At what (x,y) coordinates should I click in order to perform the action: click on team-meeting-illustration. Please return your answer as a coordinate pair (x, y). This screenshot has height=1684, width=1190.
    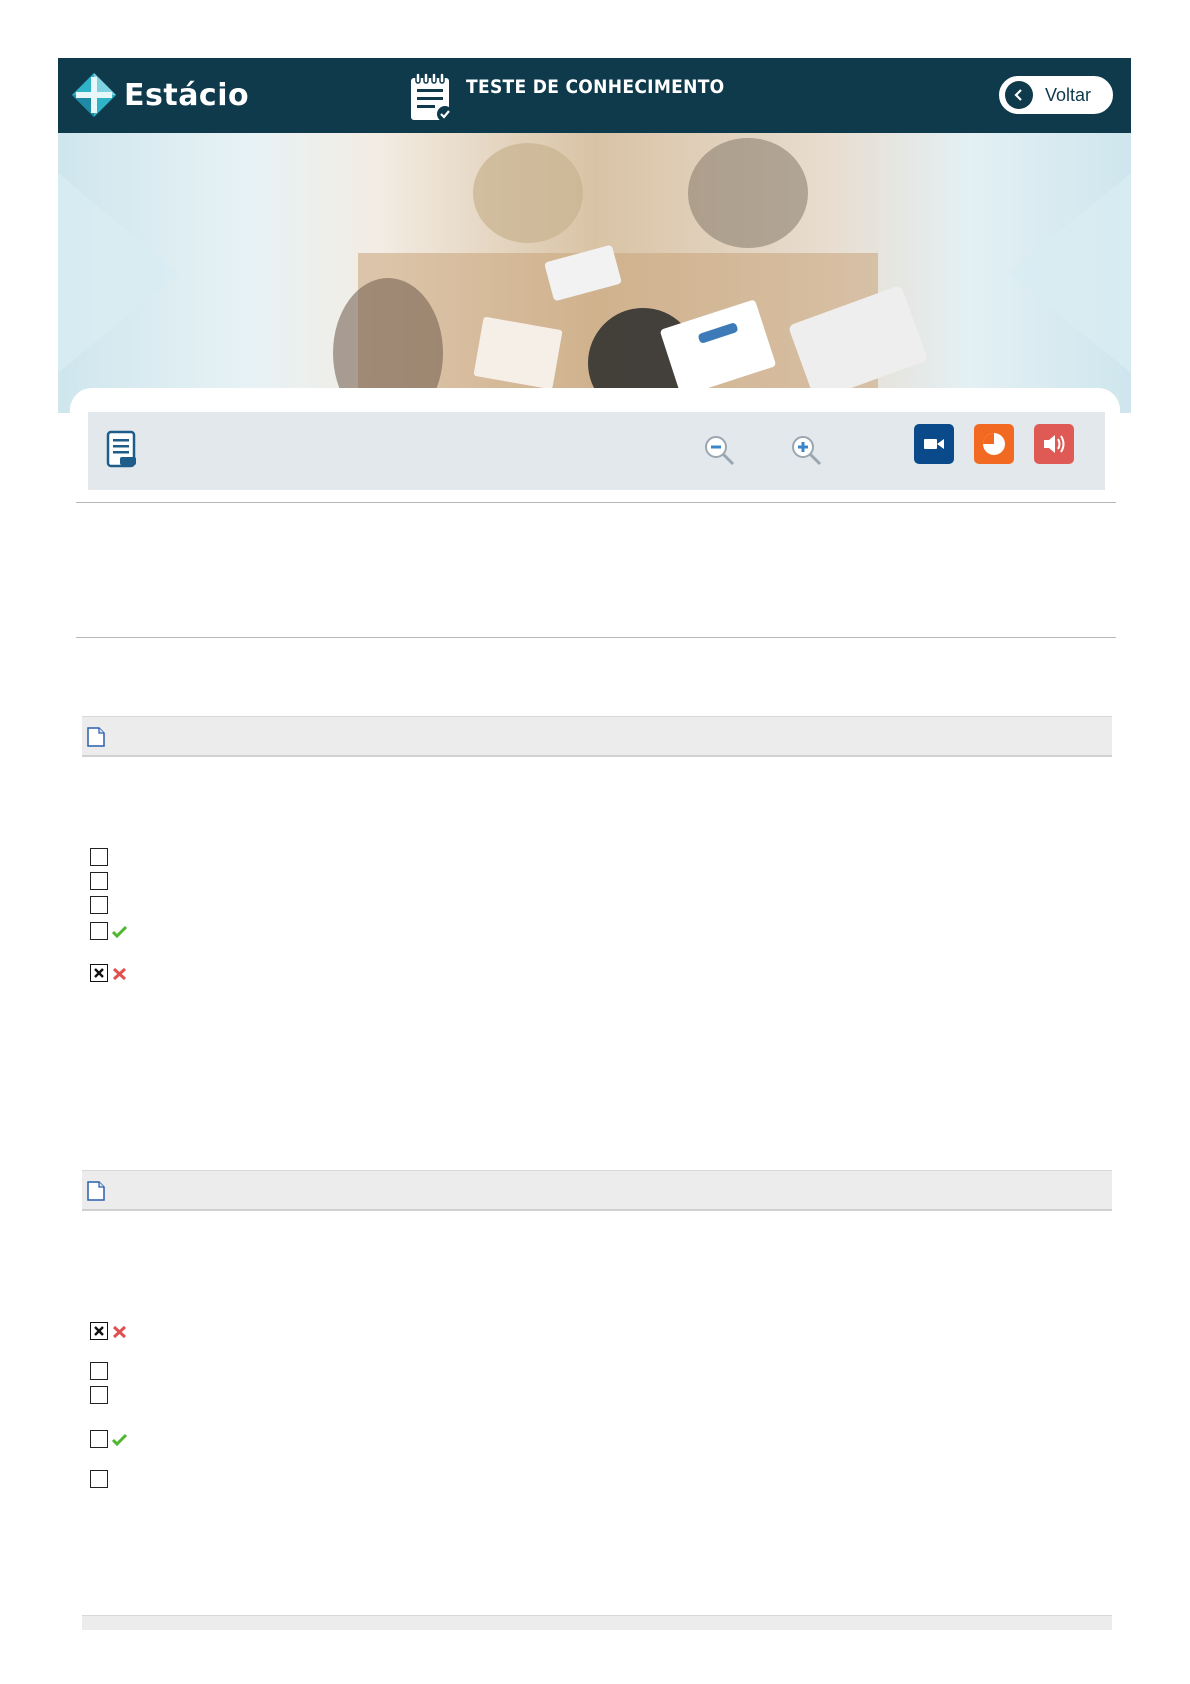
    Looking at the image, I should click on (594, 275).